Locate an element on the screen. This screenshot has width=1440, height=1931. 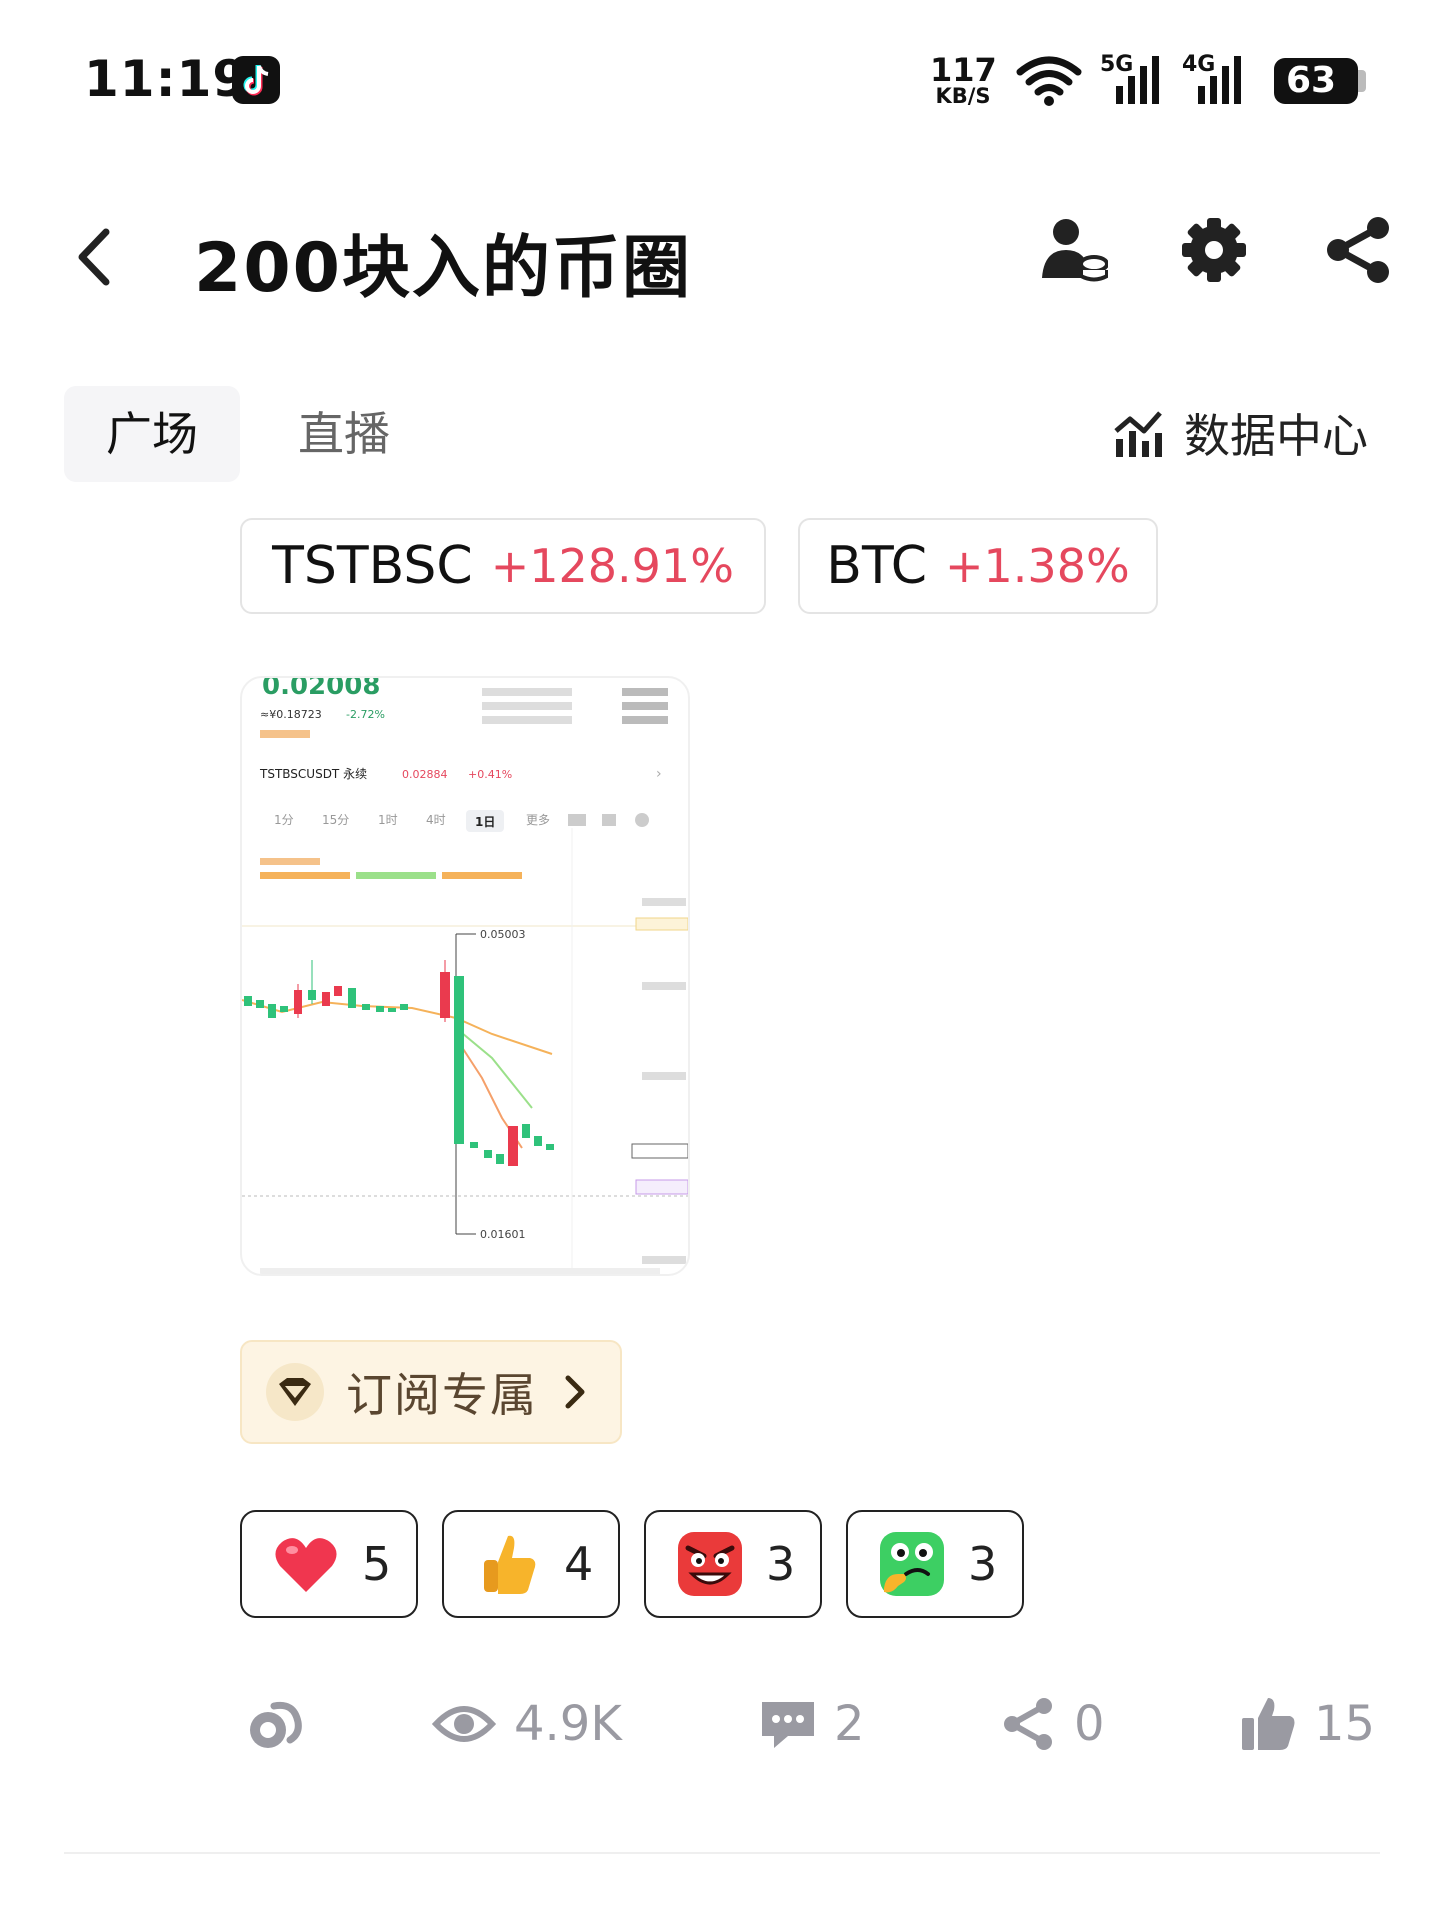
thumb-pair-change: +0.41% is located at coordinates (490, 774).